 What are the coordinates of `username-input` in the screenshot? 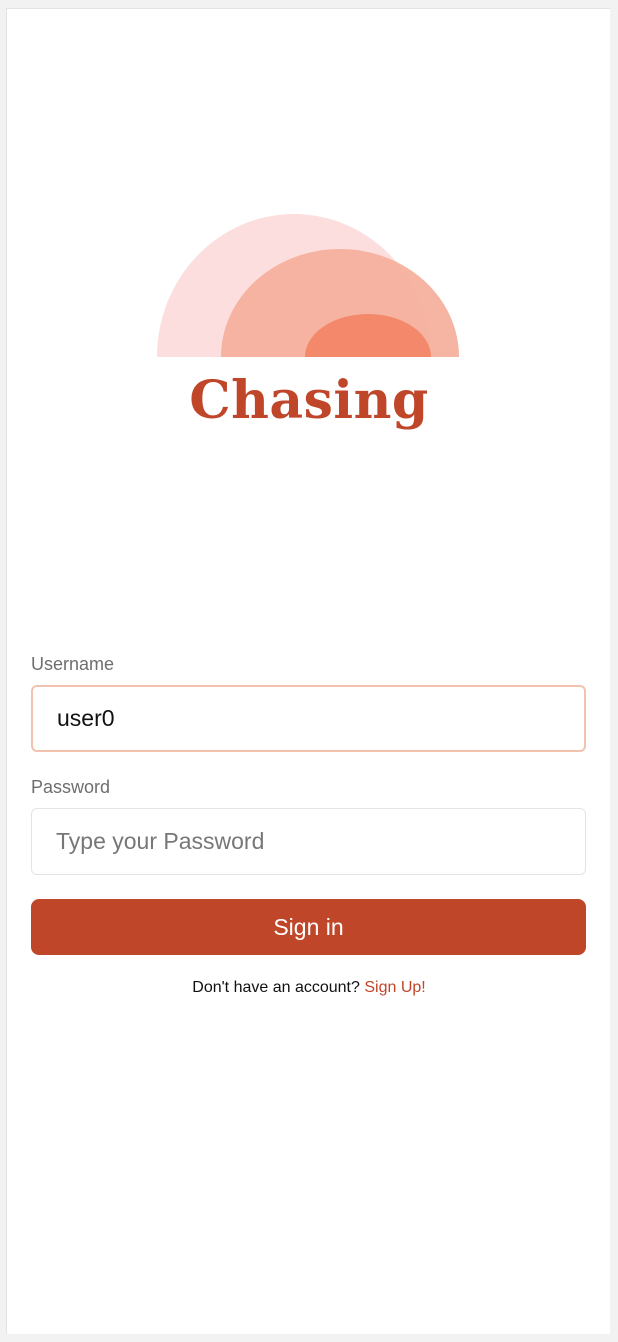 It's located at (308, 718).